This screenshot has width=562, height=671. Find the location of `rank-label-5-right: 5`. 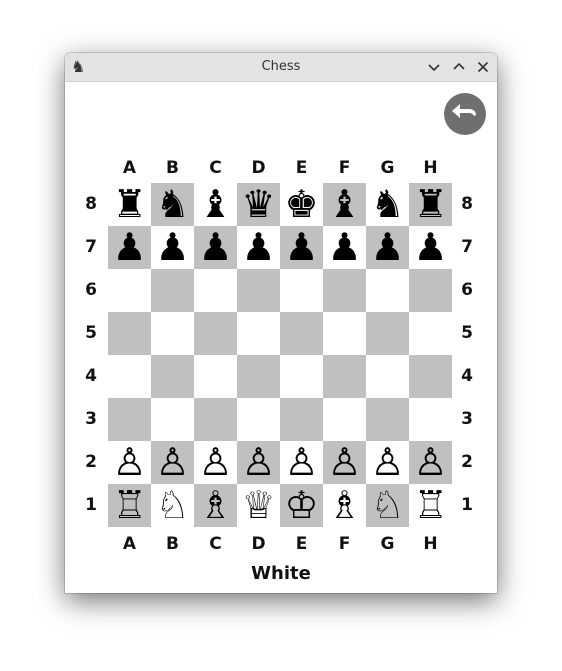

rank-label-5-right: 5 is located at coordinates (467, 333).